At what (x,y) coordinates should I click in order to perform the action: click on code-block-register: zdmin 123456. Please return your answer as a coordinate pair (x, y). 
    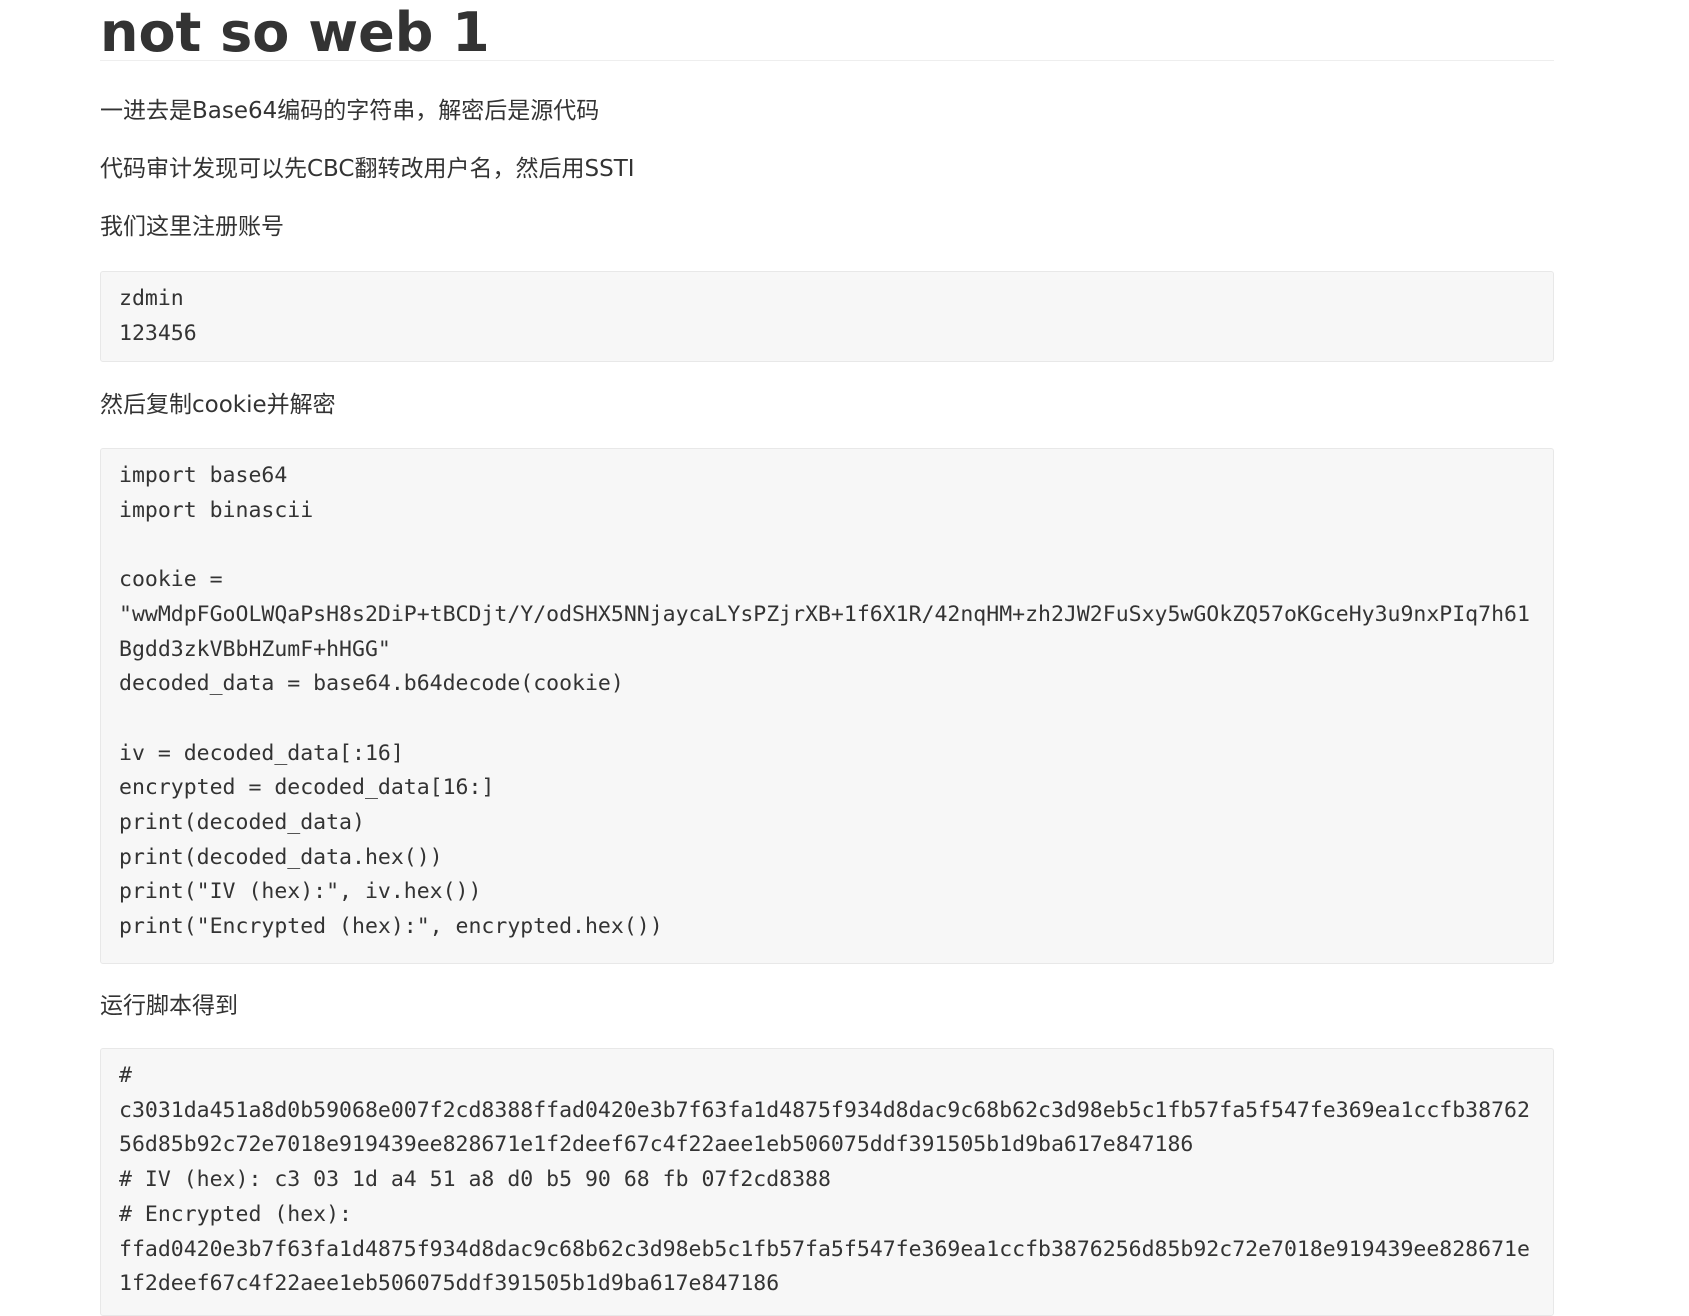
    Looking at the image, I should click on (827, 316).